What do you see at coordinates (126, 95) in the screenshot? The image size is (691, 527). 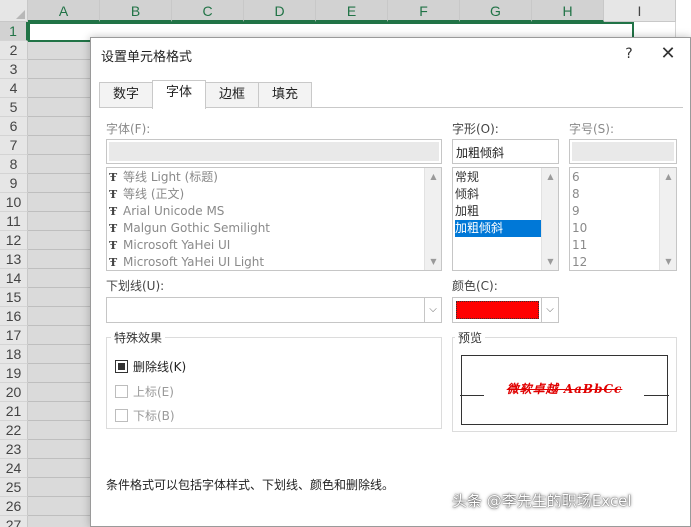 I see `tab-number: 数字` at bounding box center [126, 95].